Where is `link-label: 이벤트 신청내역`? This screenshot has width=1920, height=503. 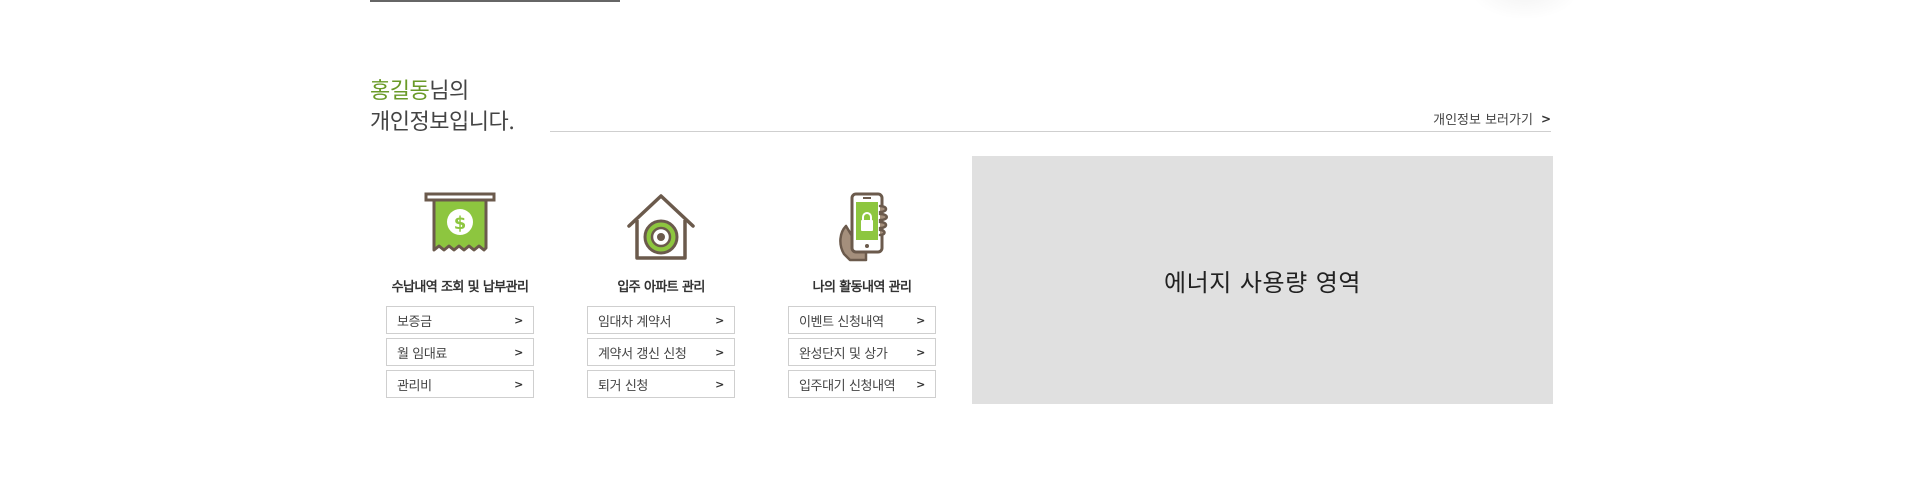
link-label: 이벤트 신청내역 is located at coordinates (841, 322).